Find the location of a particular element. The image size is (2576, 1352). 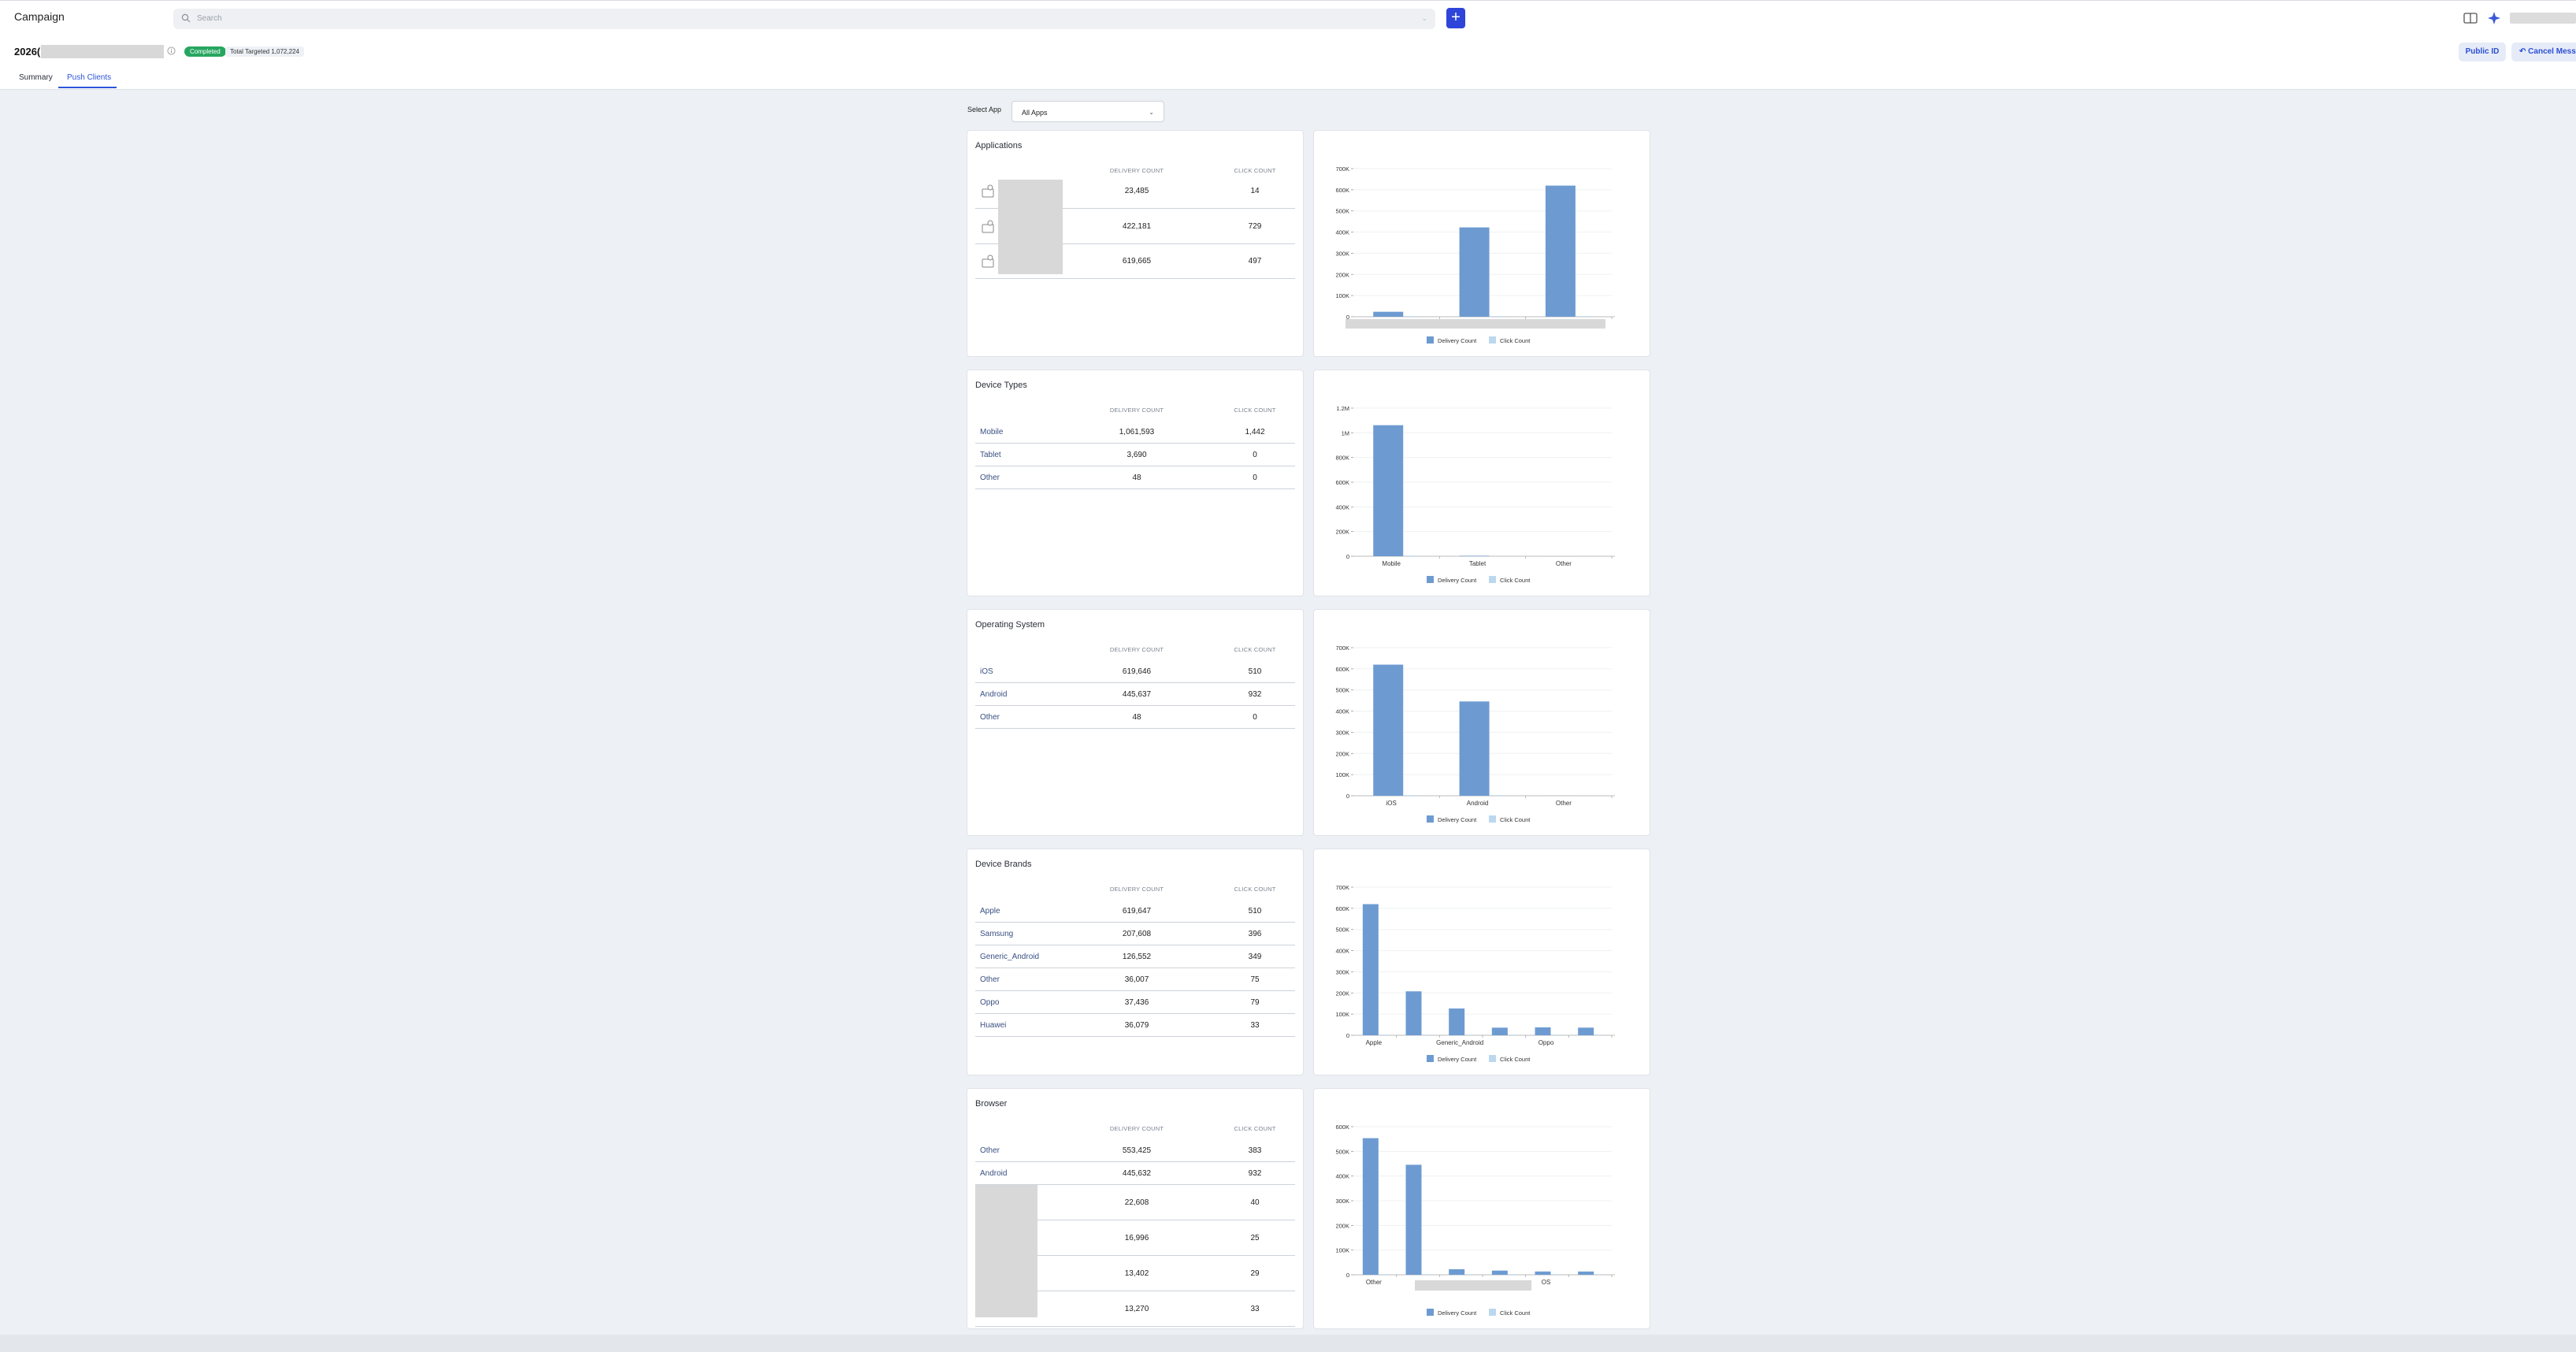

table-row: Other 48 0 is located at coordinates (1135, 477).